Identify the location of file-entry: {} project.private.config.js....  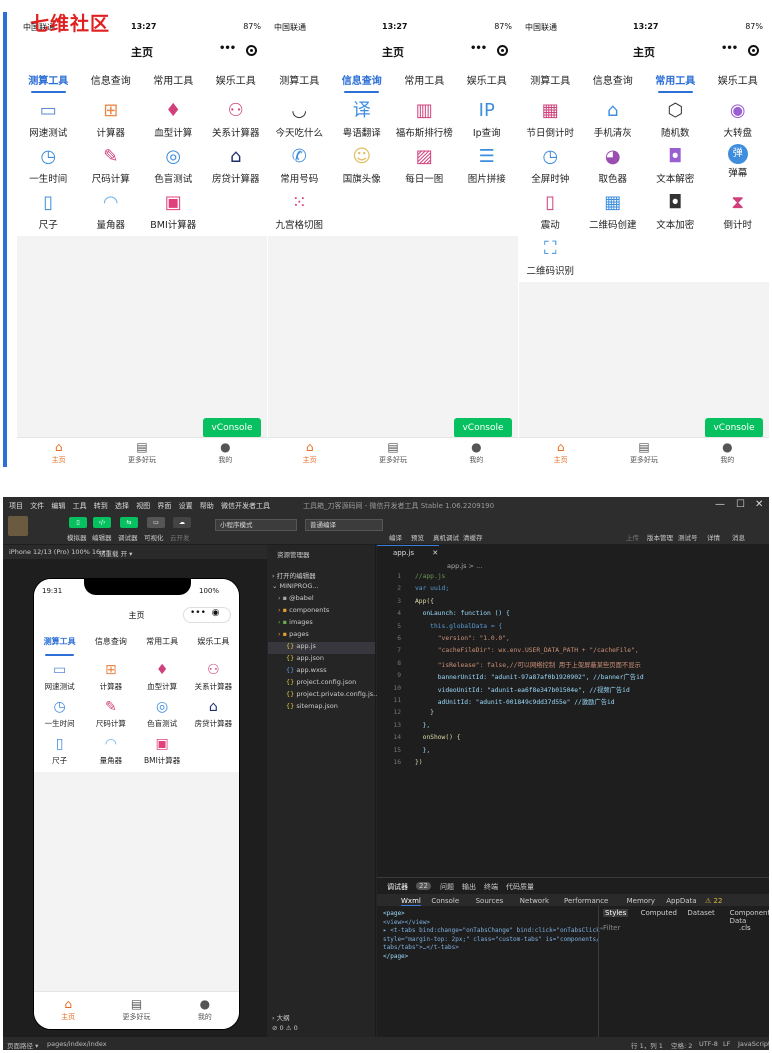
(323, 696).